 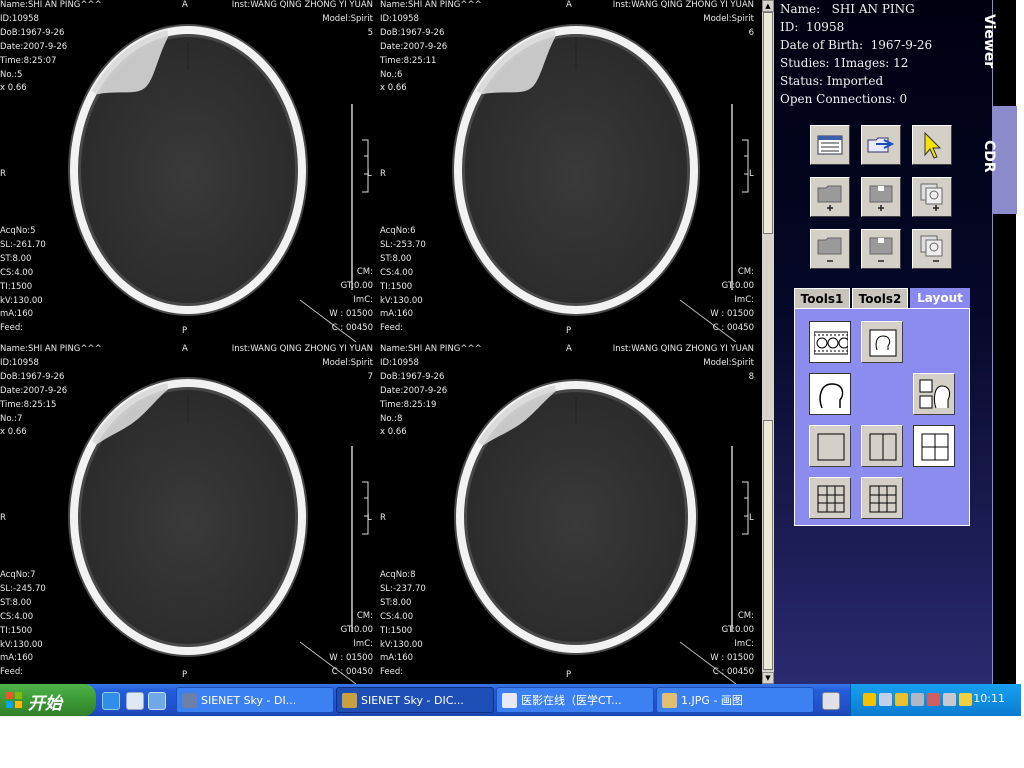 I want to click on scroll-thumb-lower, so click(x=768, y=545).